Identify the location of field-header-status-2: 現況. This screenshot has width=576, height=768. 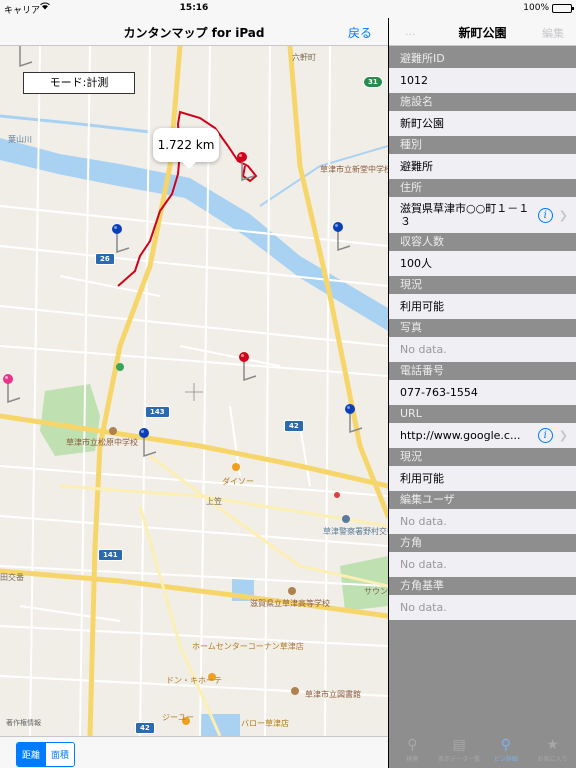
(482, 457).